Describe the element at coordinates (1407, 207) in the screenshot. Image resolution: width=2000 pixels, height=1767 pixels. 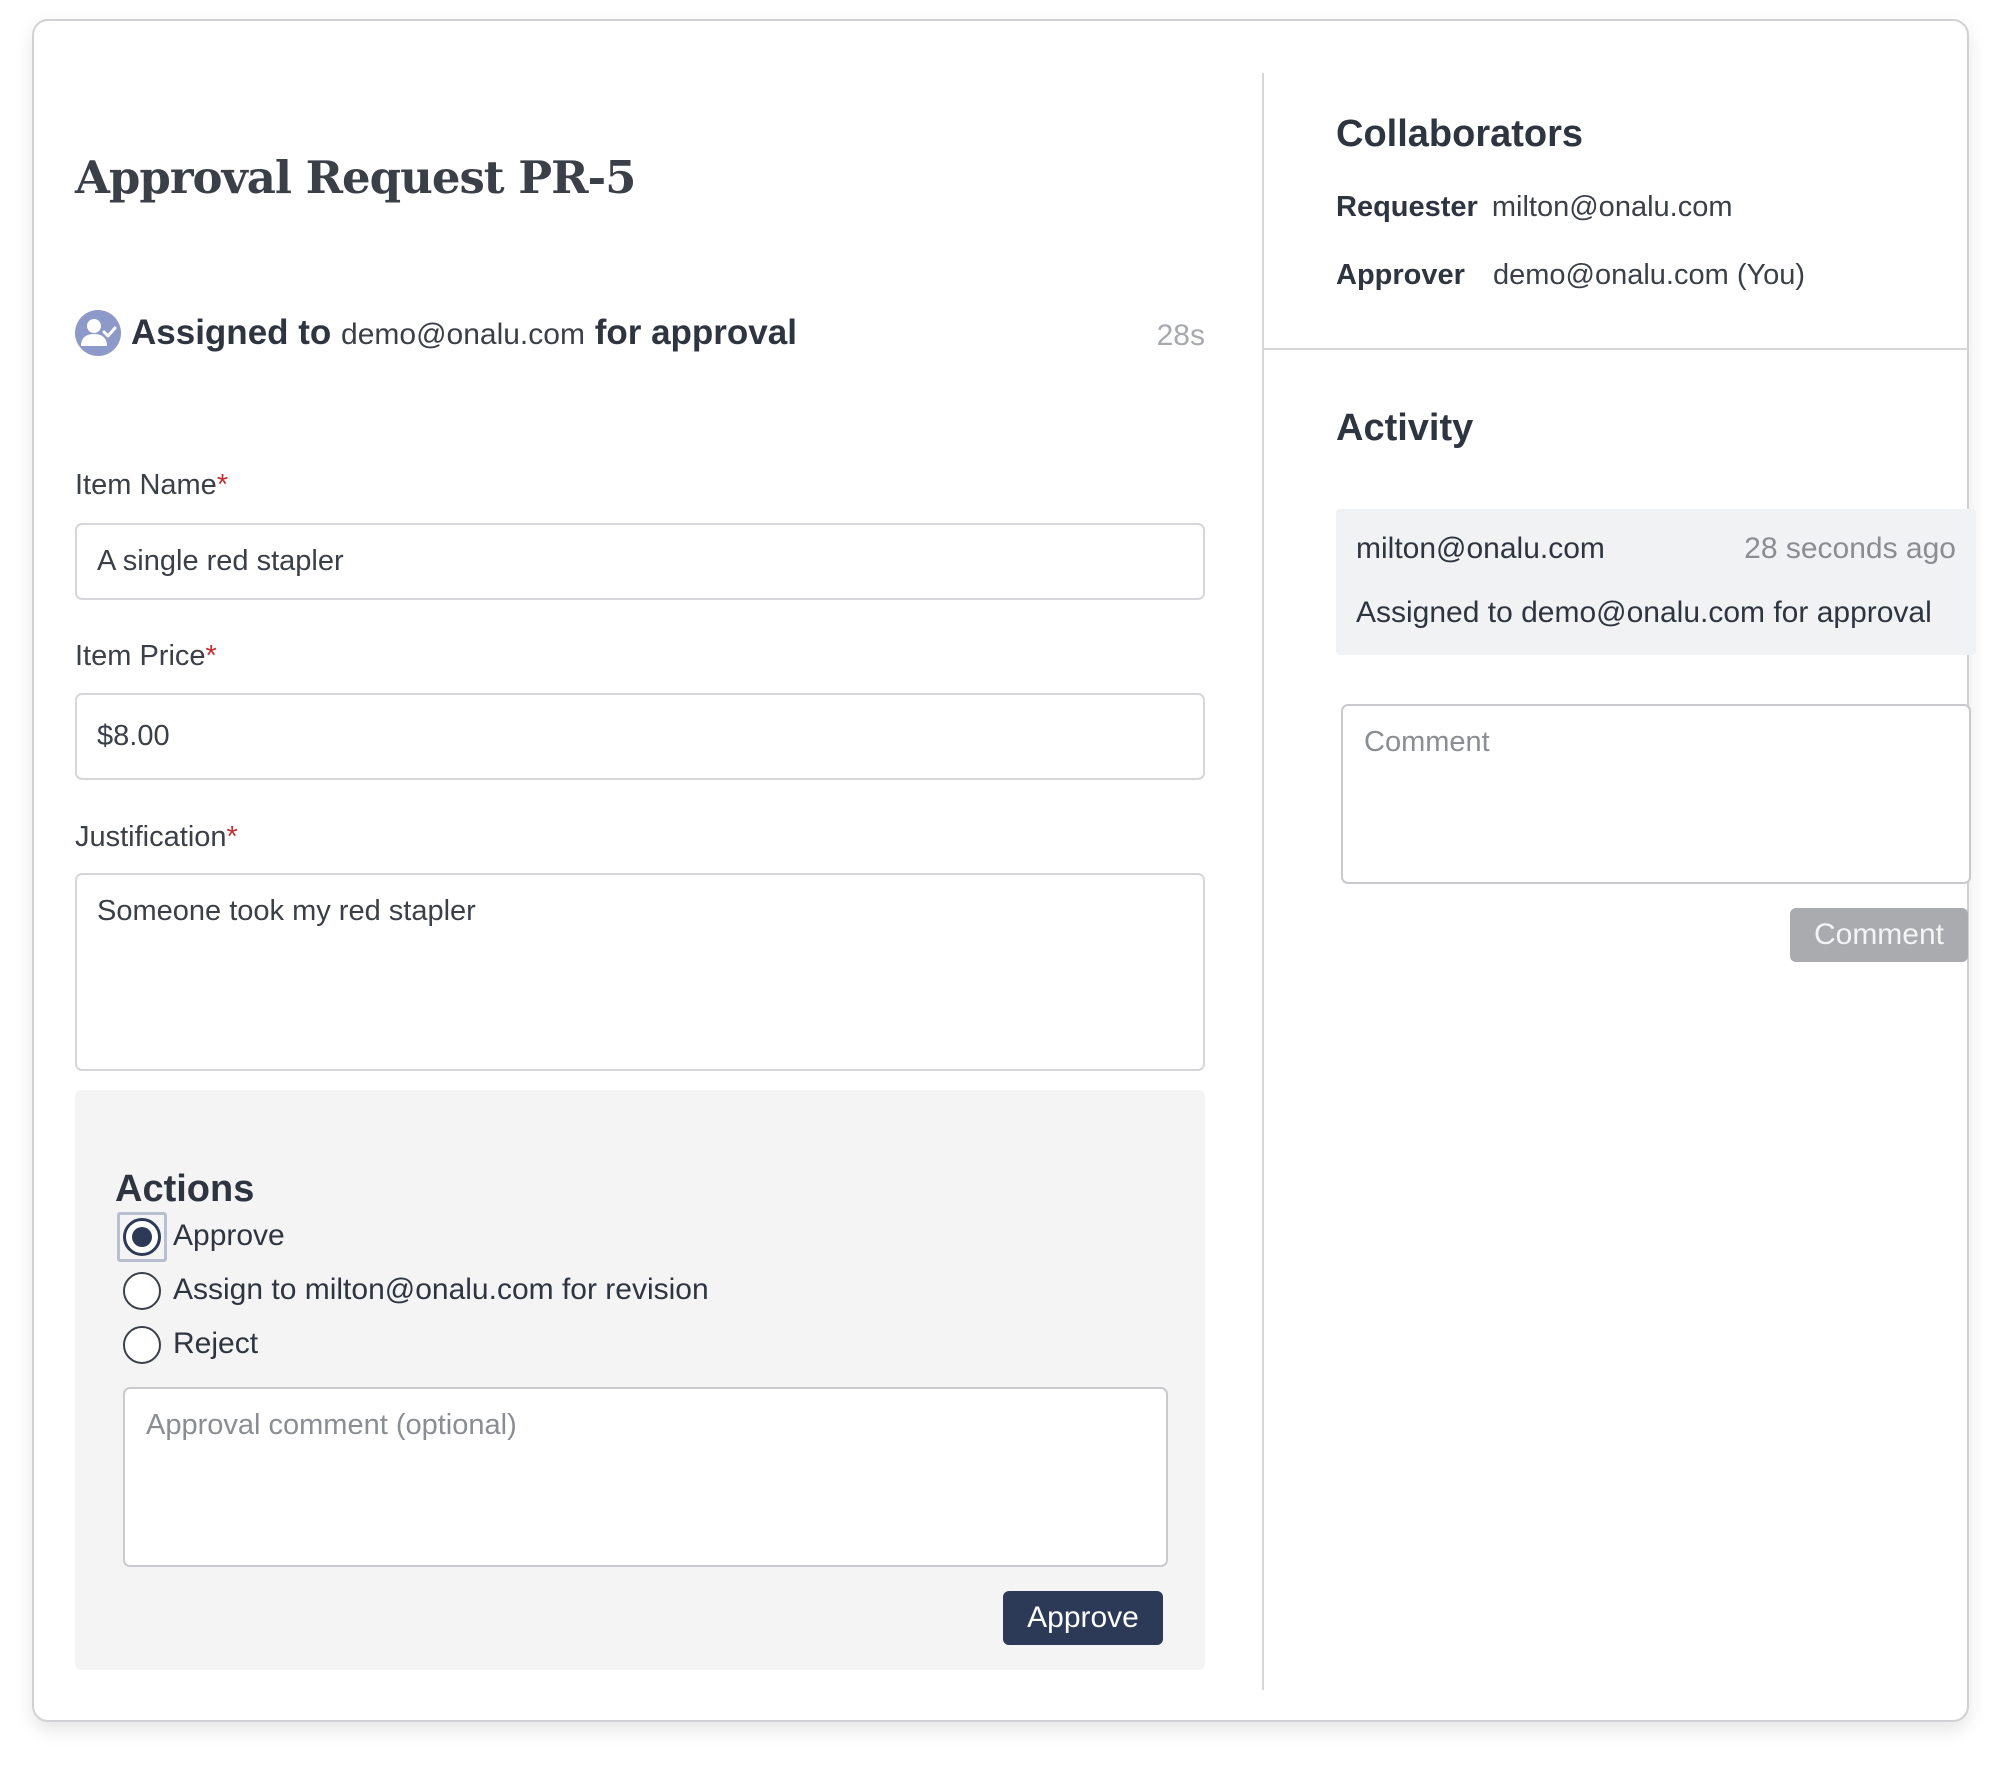
I see `requester-label: Requester` at that location.